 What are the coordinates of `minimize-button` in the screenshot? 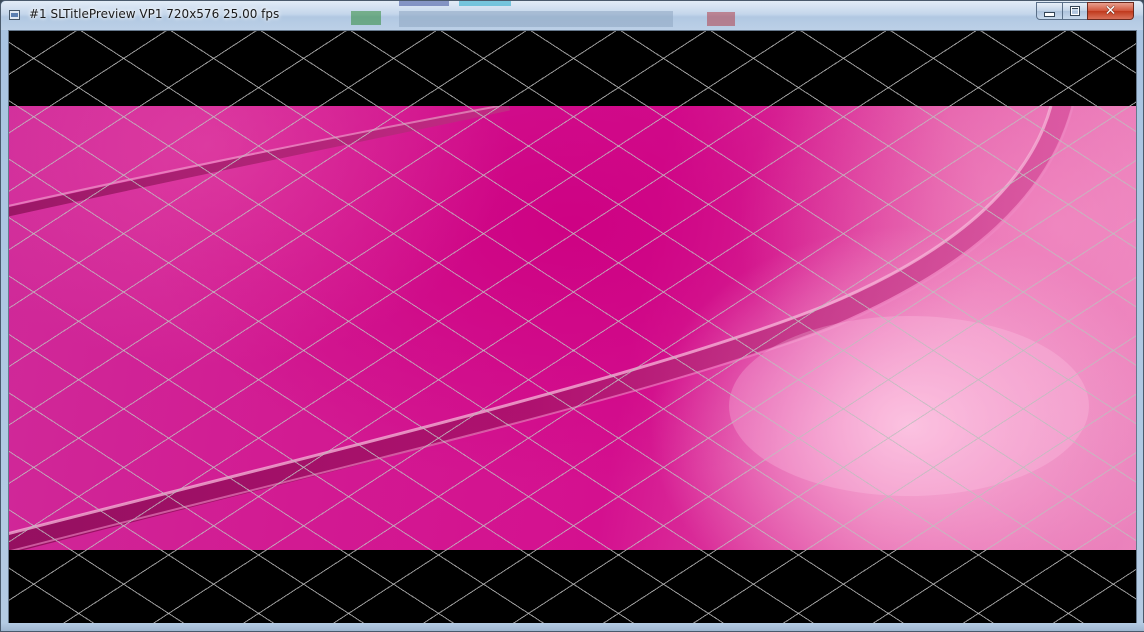 It's located at (1049, 11).